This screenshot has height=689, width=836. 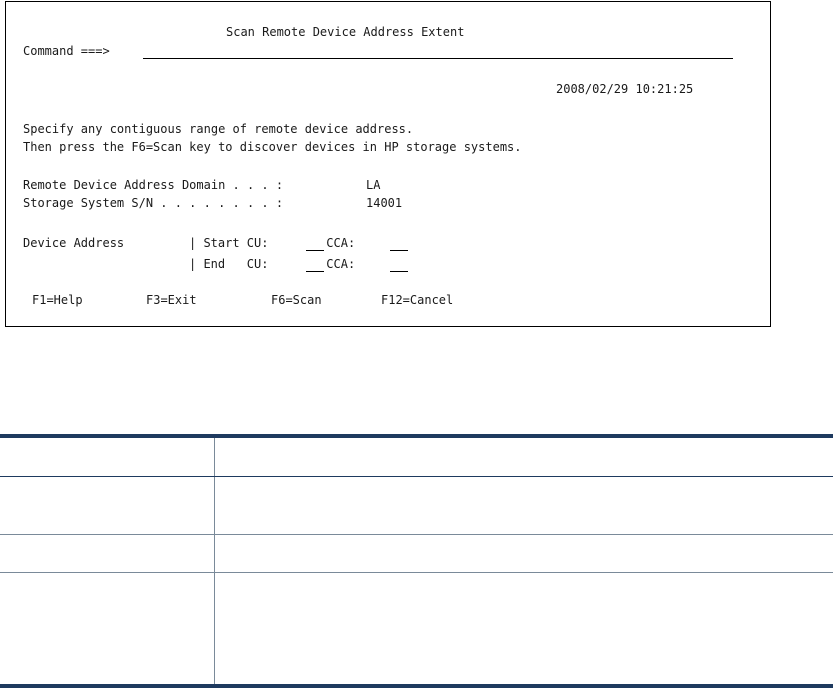 I want to click on f3-exit-key: F3=Exit, so click(x=171, y=300).